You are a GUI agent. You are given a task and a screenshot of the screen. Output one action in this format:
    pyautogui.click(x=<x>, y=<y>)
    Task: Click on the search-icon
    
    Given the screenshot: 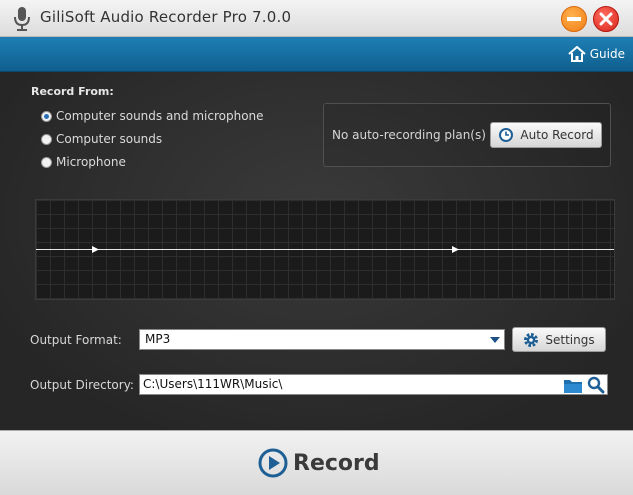 What is the action you would take?
    pyautogui.click(x=596, y=385)
    